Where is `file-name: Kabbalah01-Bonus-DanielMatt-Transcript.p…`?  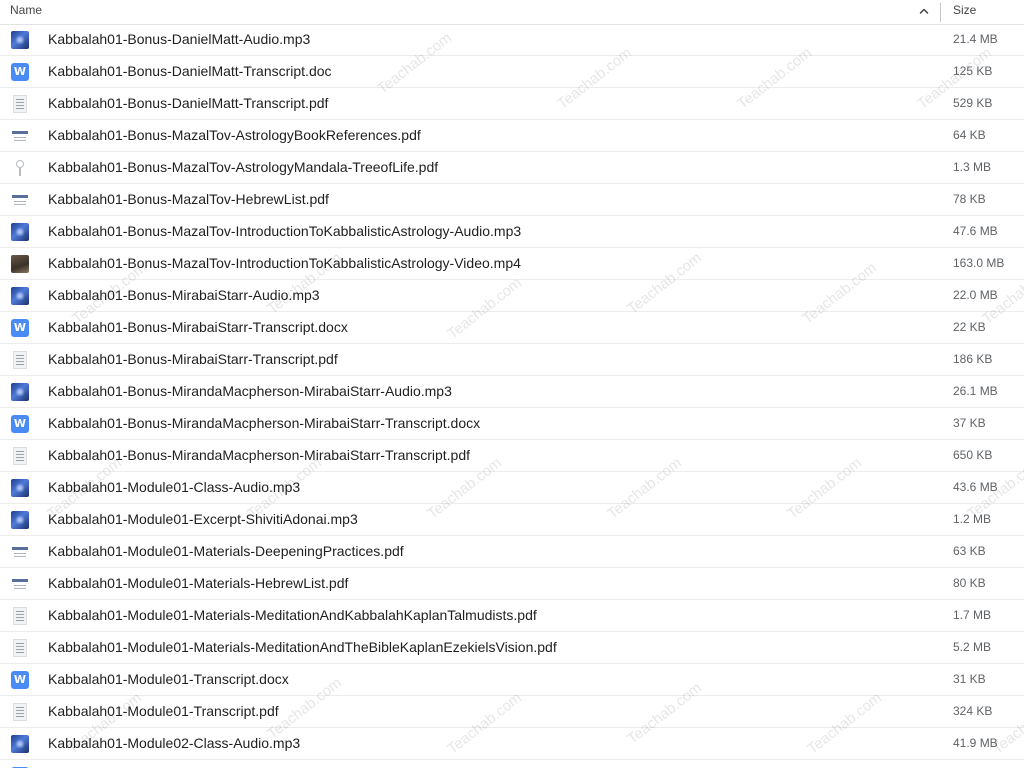 file-name: Kabbalah01-Bonus-DanielMatt-Transcript.p… is located at coordinates (188, 103).